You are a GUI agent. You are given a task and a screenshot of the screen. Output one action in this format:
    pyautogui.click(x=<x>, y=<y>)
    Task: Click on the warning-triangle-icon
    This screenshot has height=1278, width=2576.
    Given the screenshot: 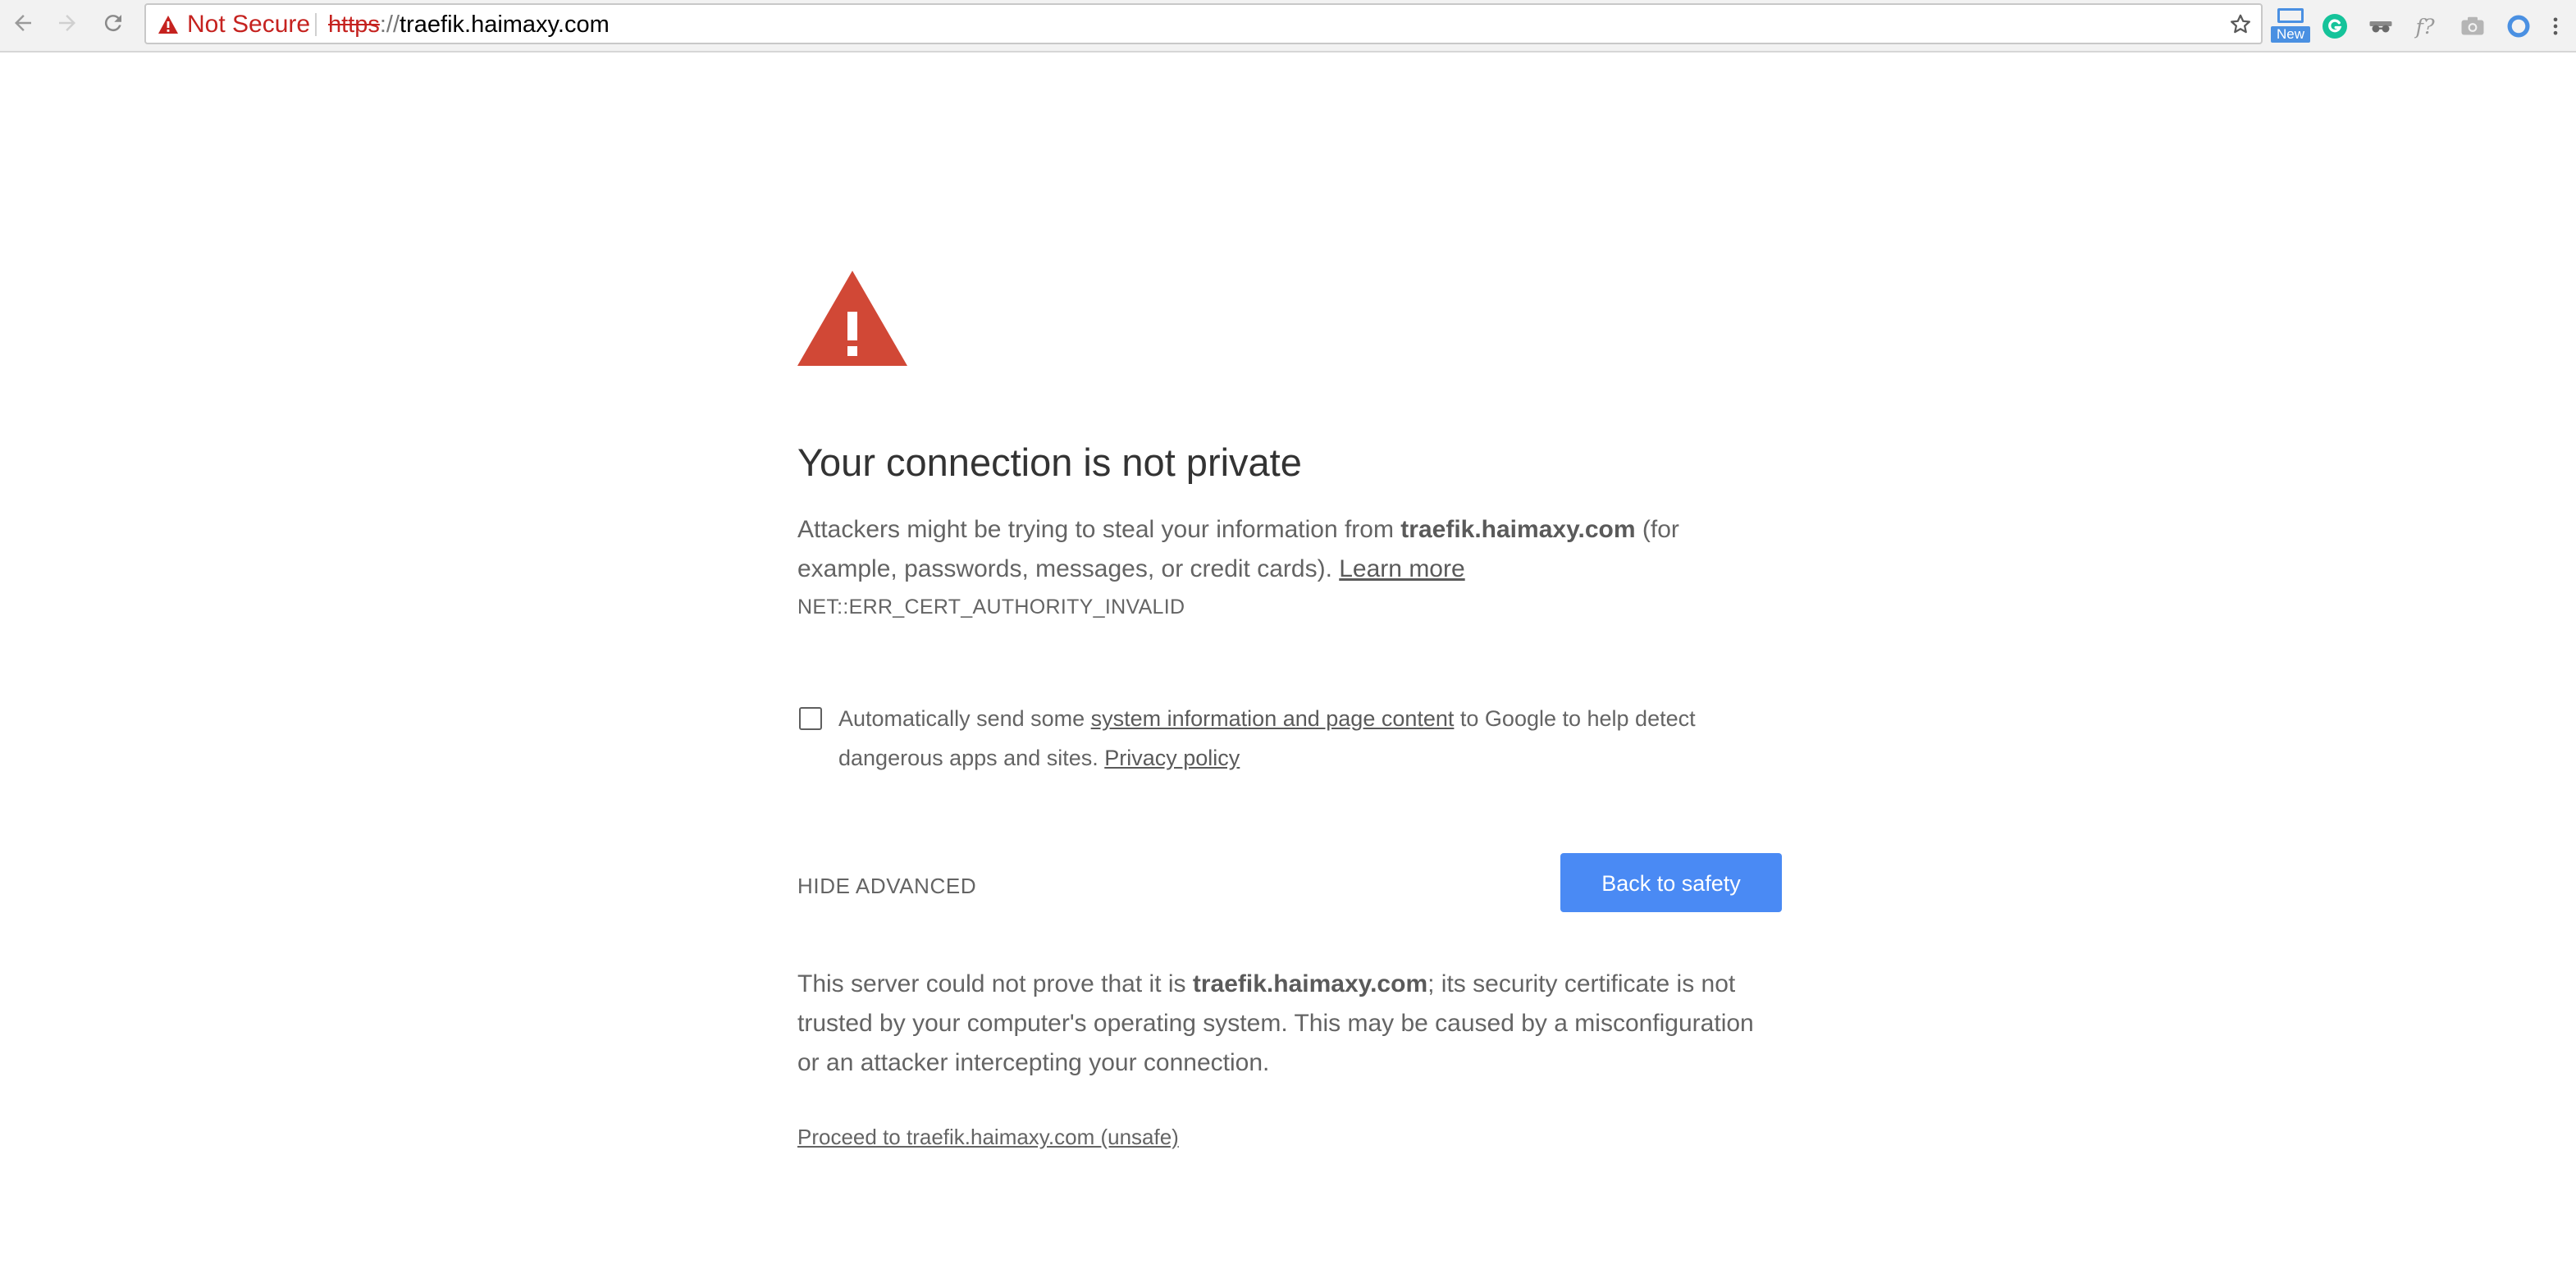 What is the action you would take?
    pyautogui.click(x=852, y=318)
    